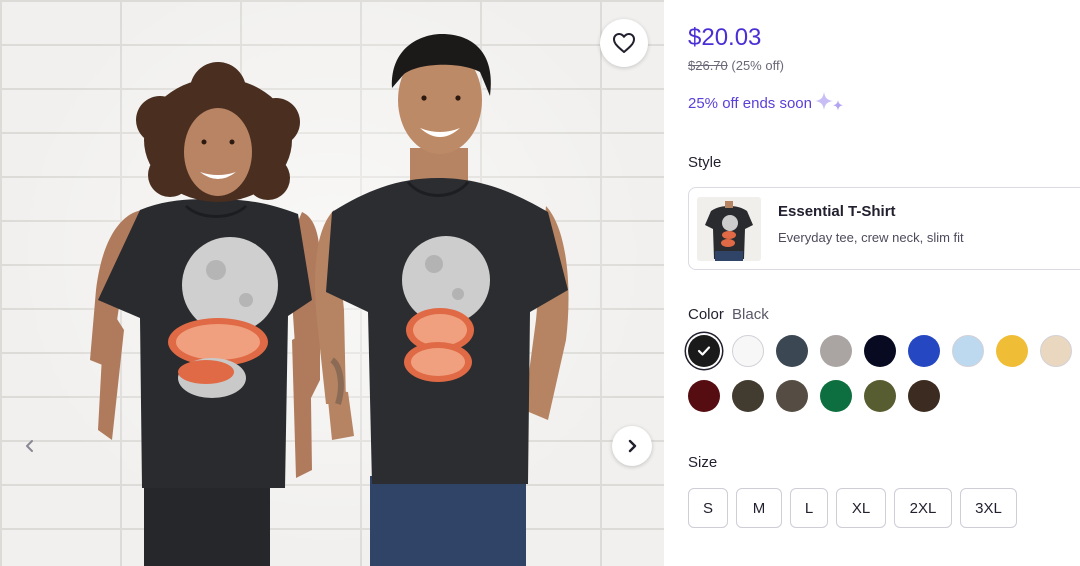 The width and height of the screenshot is (1080, 566). What do you see at coordinates (923, 508) in the screenshot?
I see `size-option-2xl: 2XL` at bounding box center [923, 508].